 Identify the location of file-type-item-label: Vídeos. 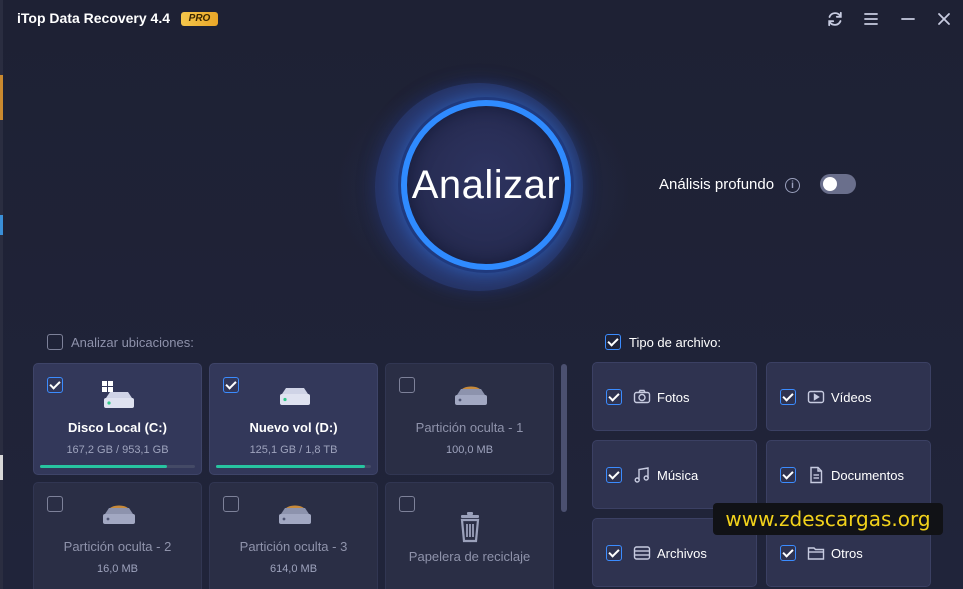
(851, 397).